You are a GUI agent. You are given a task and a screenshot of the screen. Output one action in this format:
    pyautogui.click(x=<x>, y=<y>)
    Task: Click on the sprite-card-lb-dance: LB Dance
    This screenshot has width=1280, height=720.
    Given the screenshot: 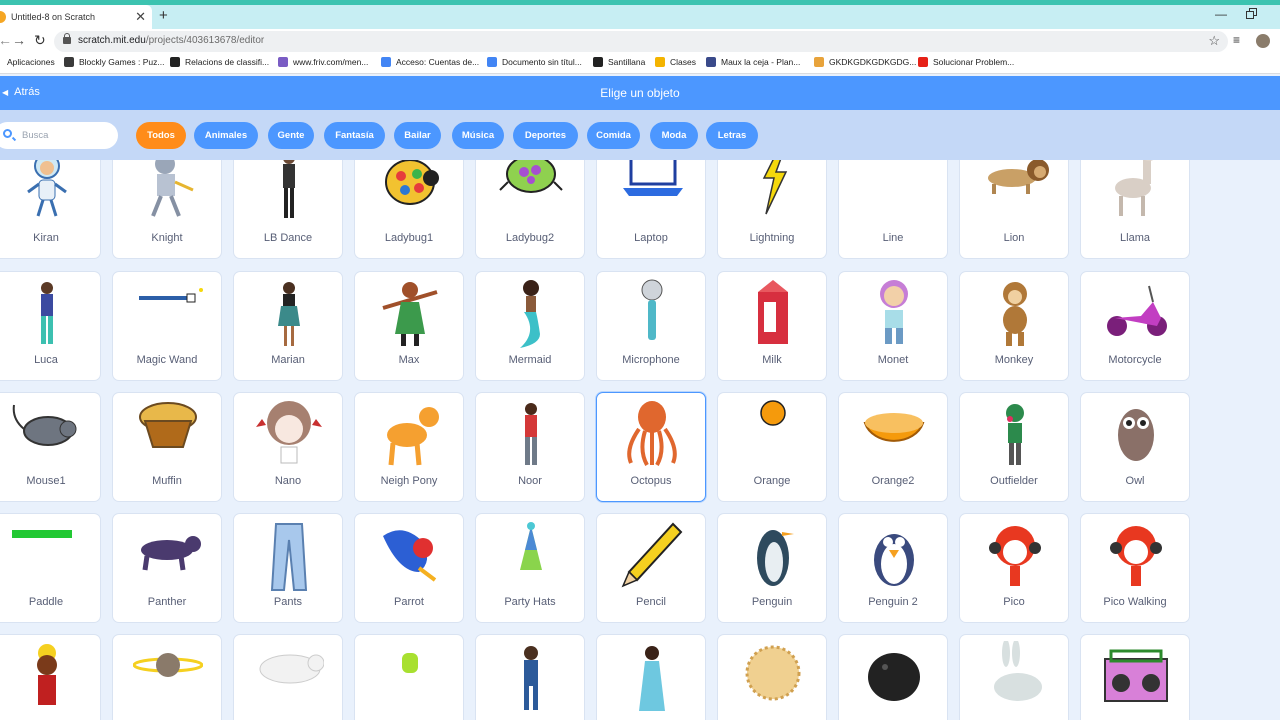 What is the action you would take?
    pyautogui.click(x=288, y=209)
    